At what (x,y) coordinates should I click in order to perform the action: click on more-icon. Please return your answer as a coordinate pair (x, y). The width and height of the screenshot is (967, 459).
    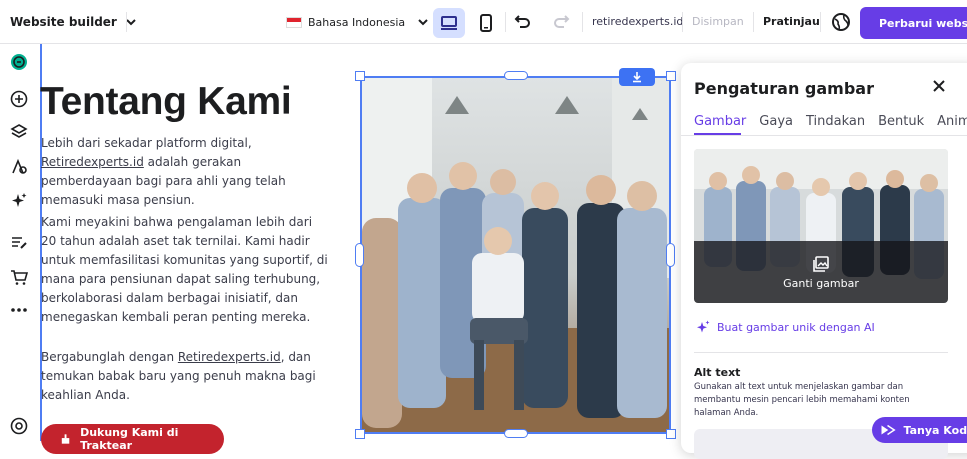
    Looking at the image, I should click on (19, 310).